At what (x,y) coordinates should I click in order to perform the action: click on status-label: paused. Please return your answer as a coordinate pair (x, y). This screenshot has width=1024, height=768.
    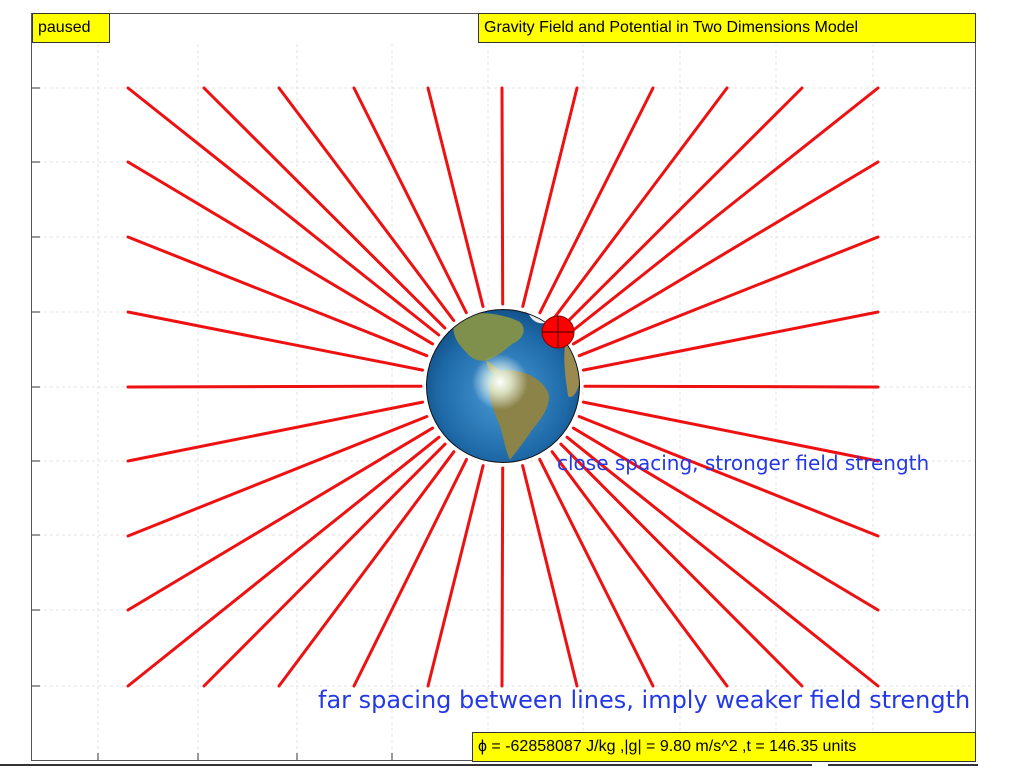
    Looking at the image, I should click on (71, 28).